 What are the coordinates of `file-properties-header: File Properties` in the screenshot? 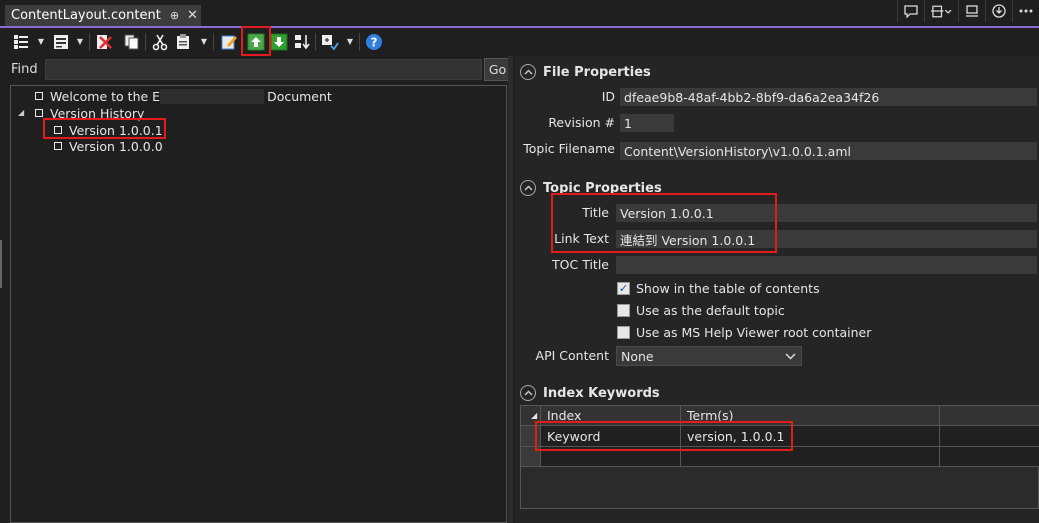 It's located at (585, 72).